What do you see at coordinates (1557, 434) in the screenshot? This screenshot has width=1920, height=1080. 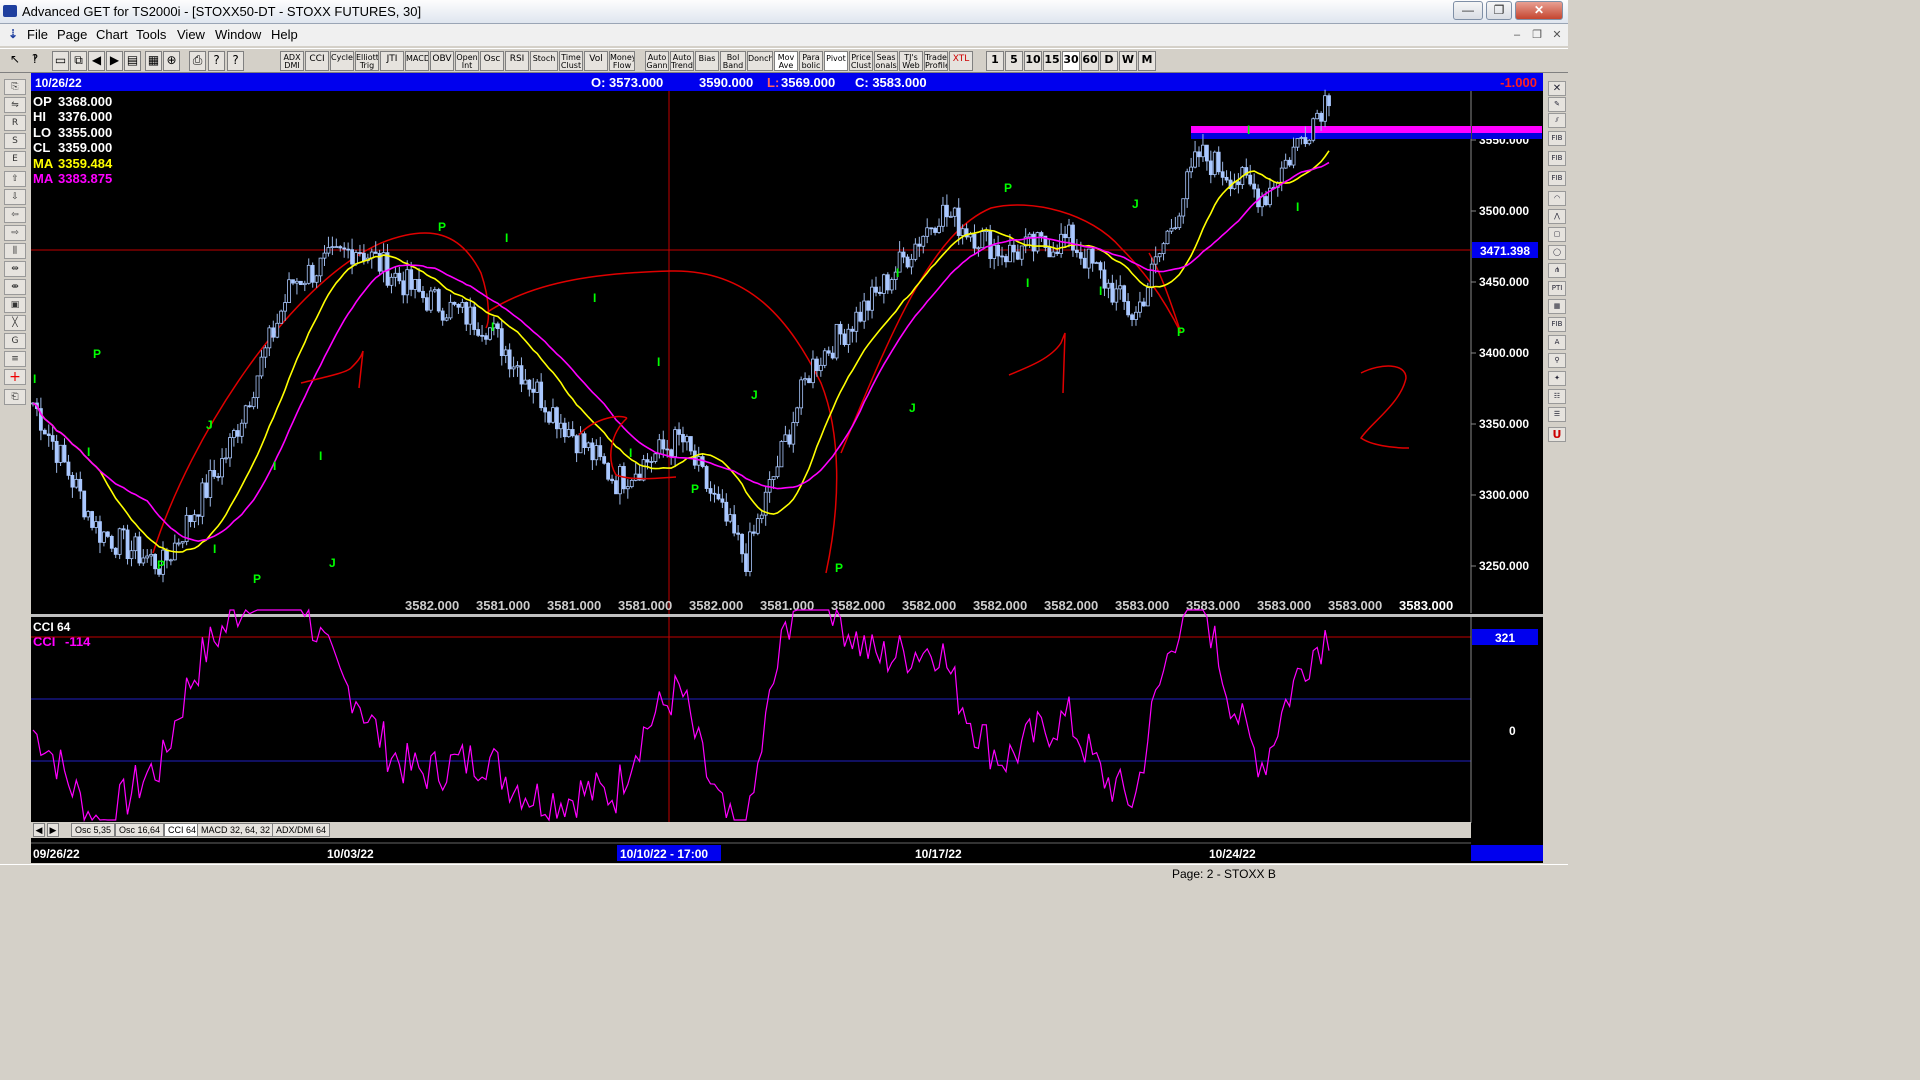 I see `undo-icon: U` at bounding box center [1557, 434].